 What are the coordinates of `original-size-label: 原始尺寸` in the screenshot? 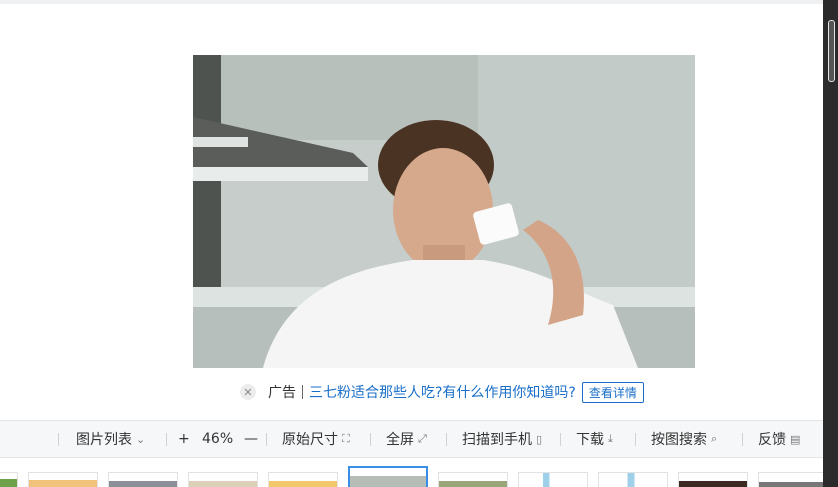 It's located at (310, 440).